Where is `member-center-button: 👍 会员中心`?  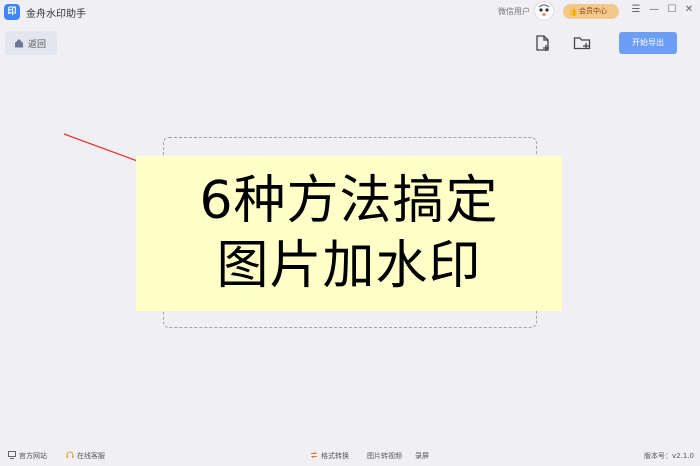 member-center-button: 👍 会员中心 is located at coordinates (591, 11).